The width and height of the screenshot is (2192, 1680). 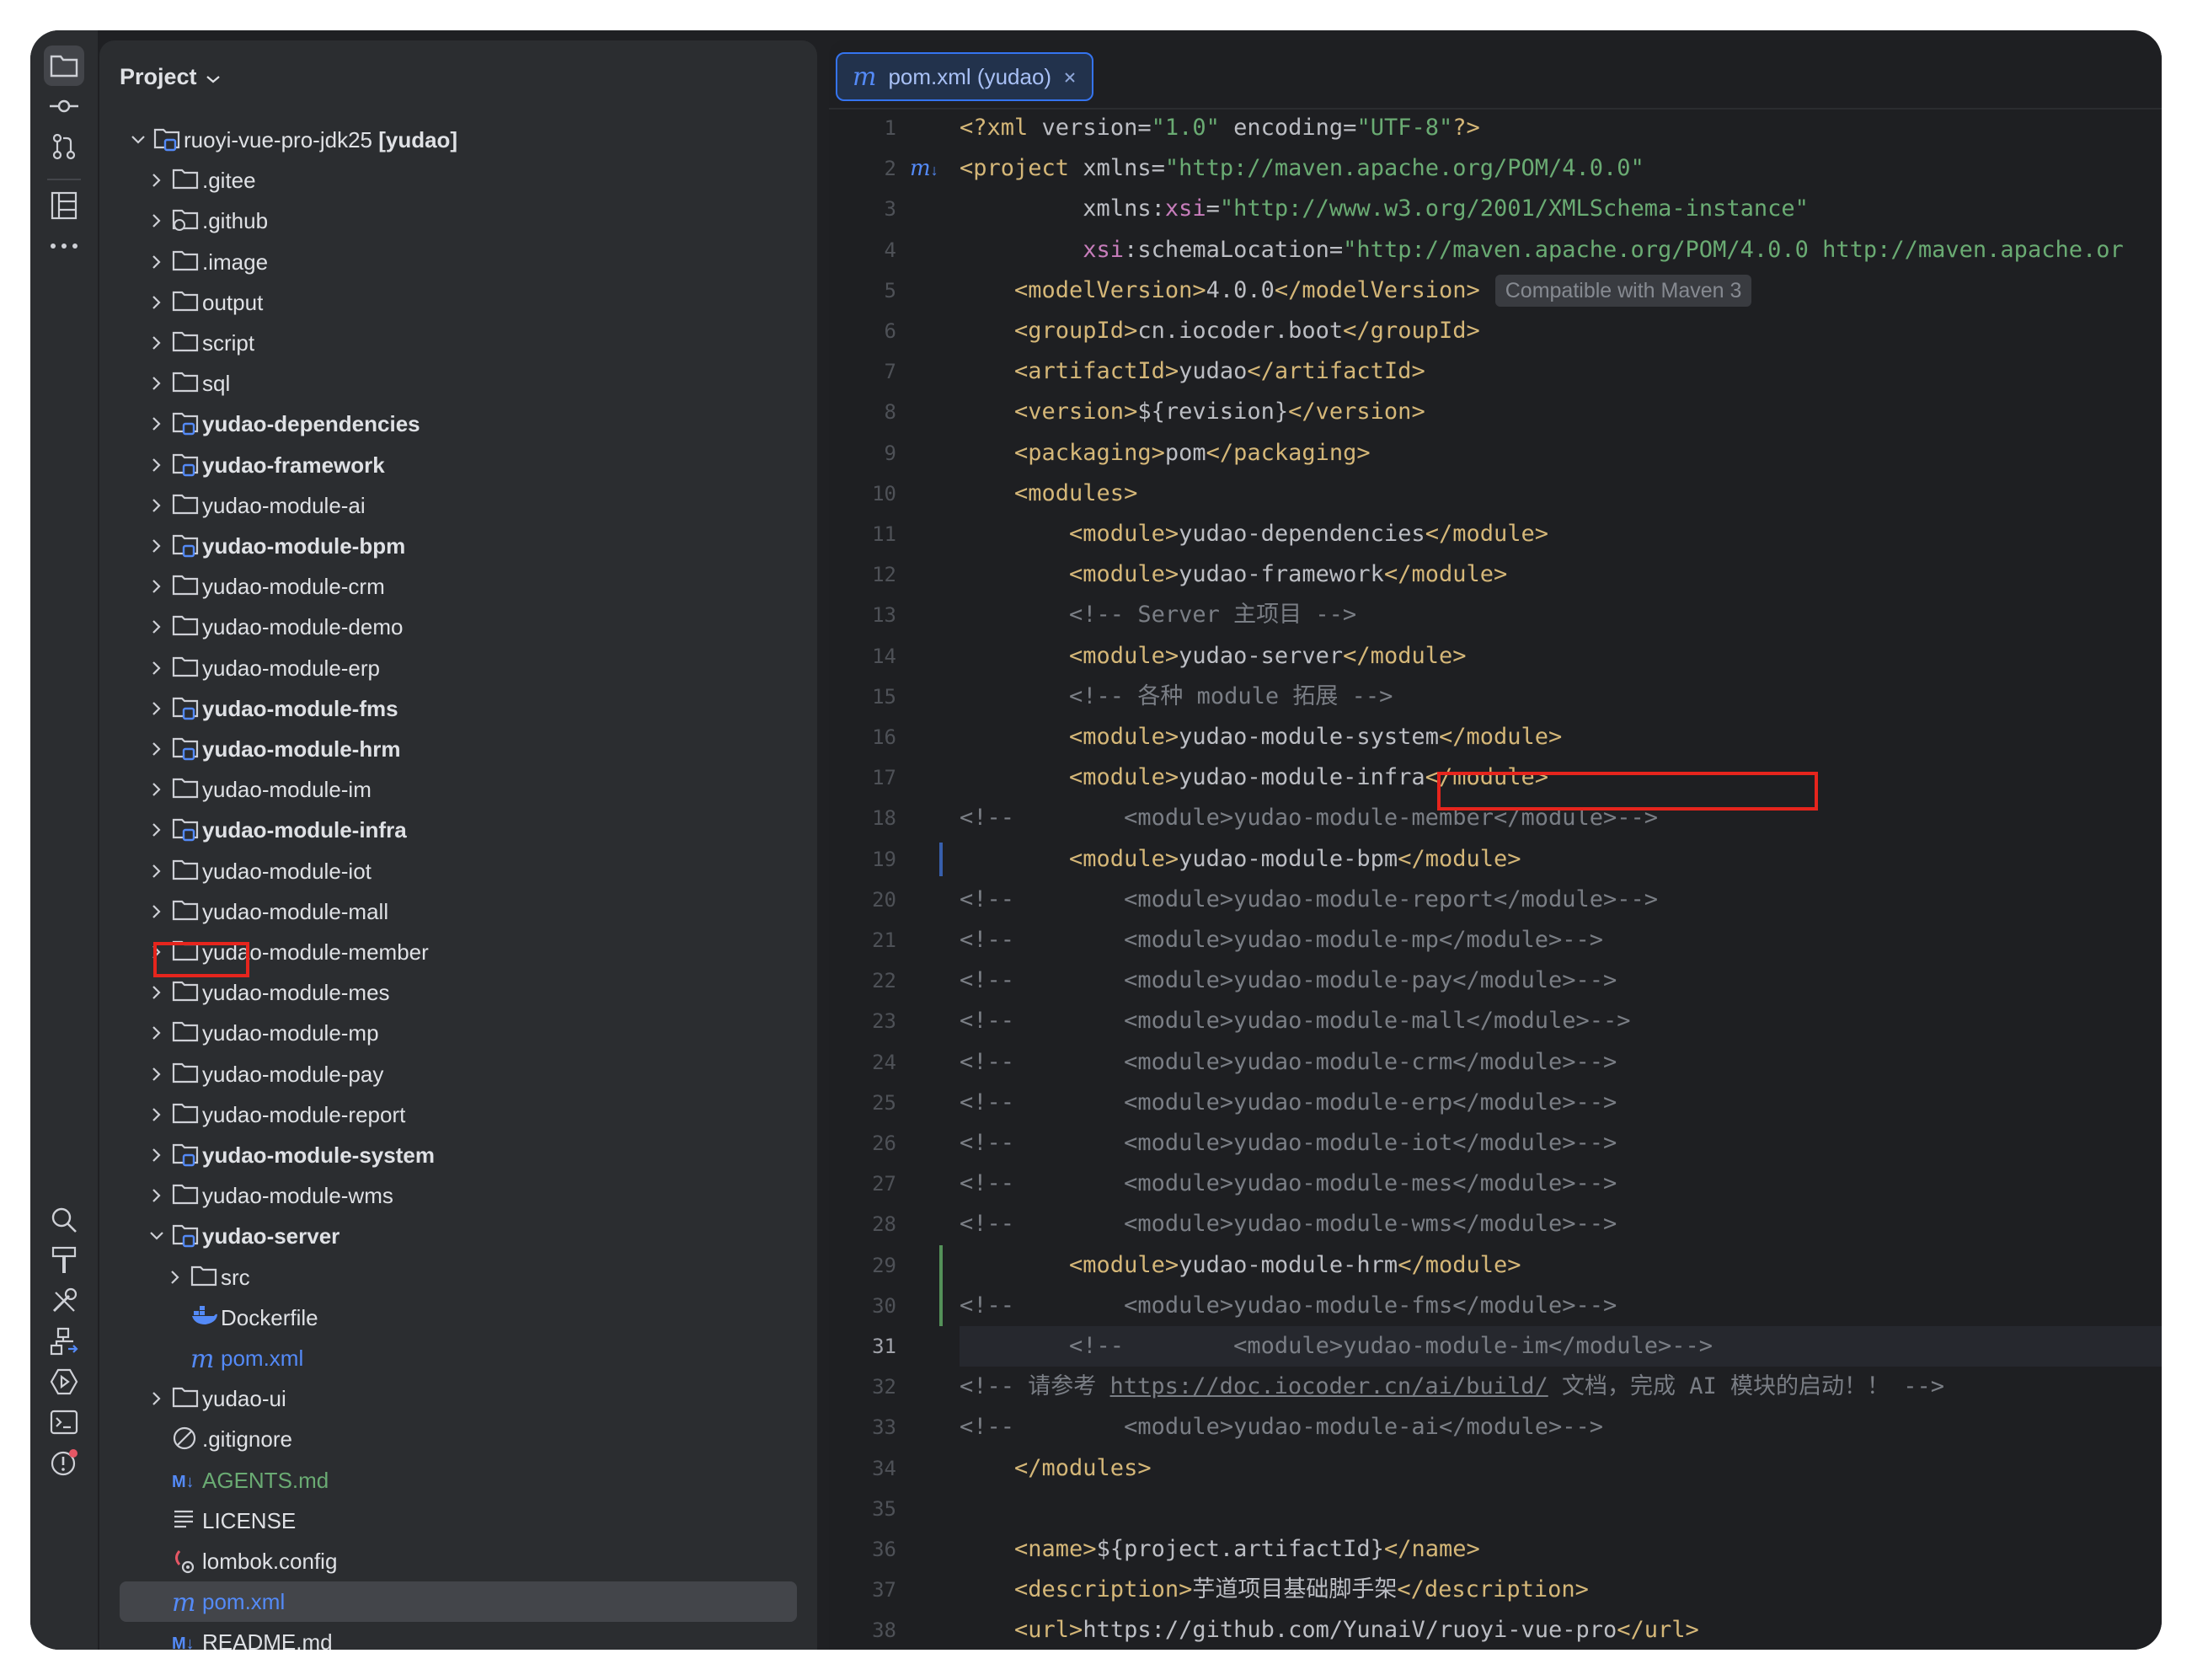 What do you see at coordinates (1193, 371) in the screenshot?
I see `code-line: <artifactId>yudao</artifactId>` at bounding box center [1193, 371].